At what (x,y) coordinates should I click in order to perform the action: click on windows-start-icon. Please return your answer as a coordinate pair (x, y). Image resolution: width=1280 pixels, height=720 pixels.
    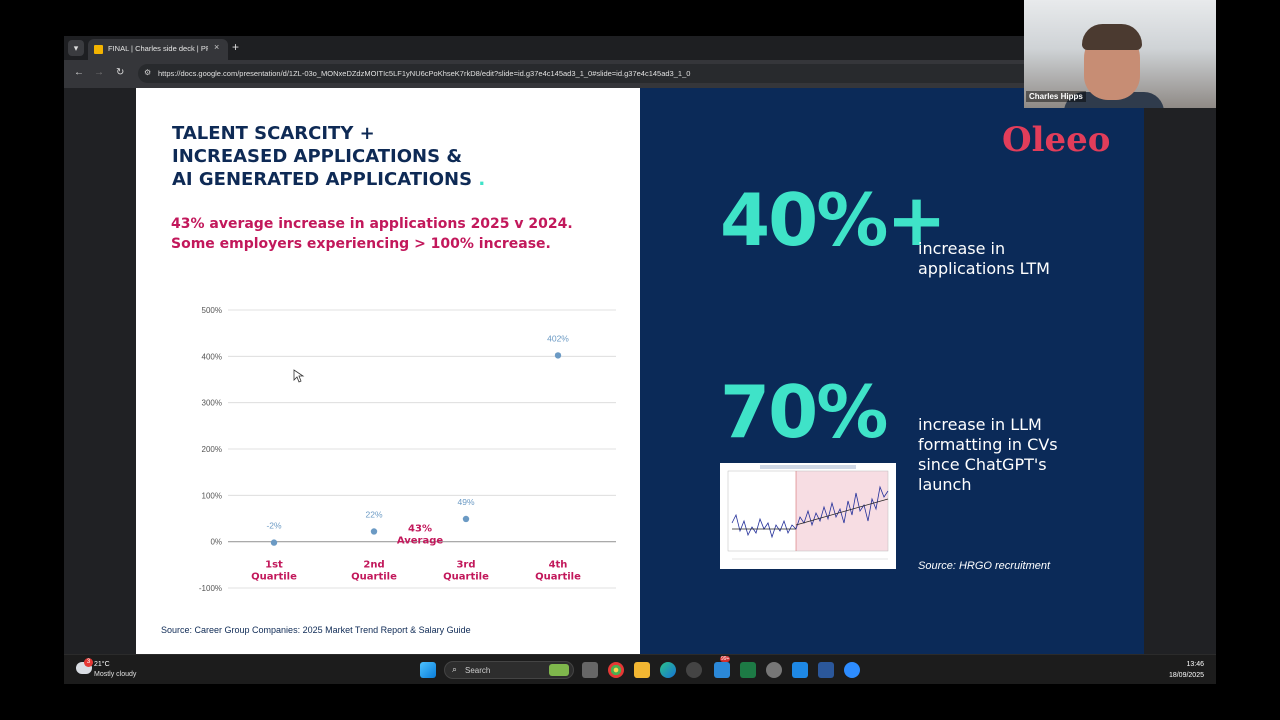
    Looking at the image, I should click on (428, 670).